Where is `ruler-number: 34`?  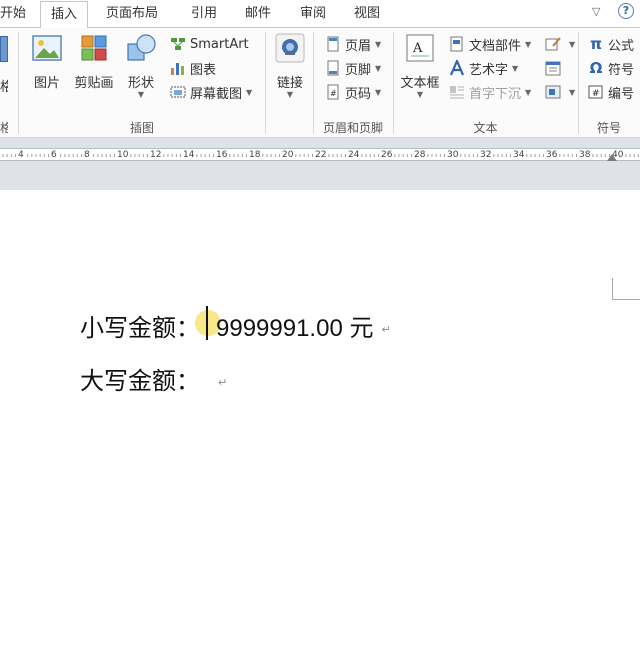
ruler-number: 34 is located at coordinates (519, 154).